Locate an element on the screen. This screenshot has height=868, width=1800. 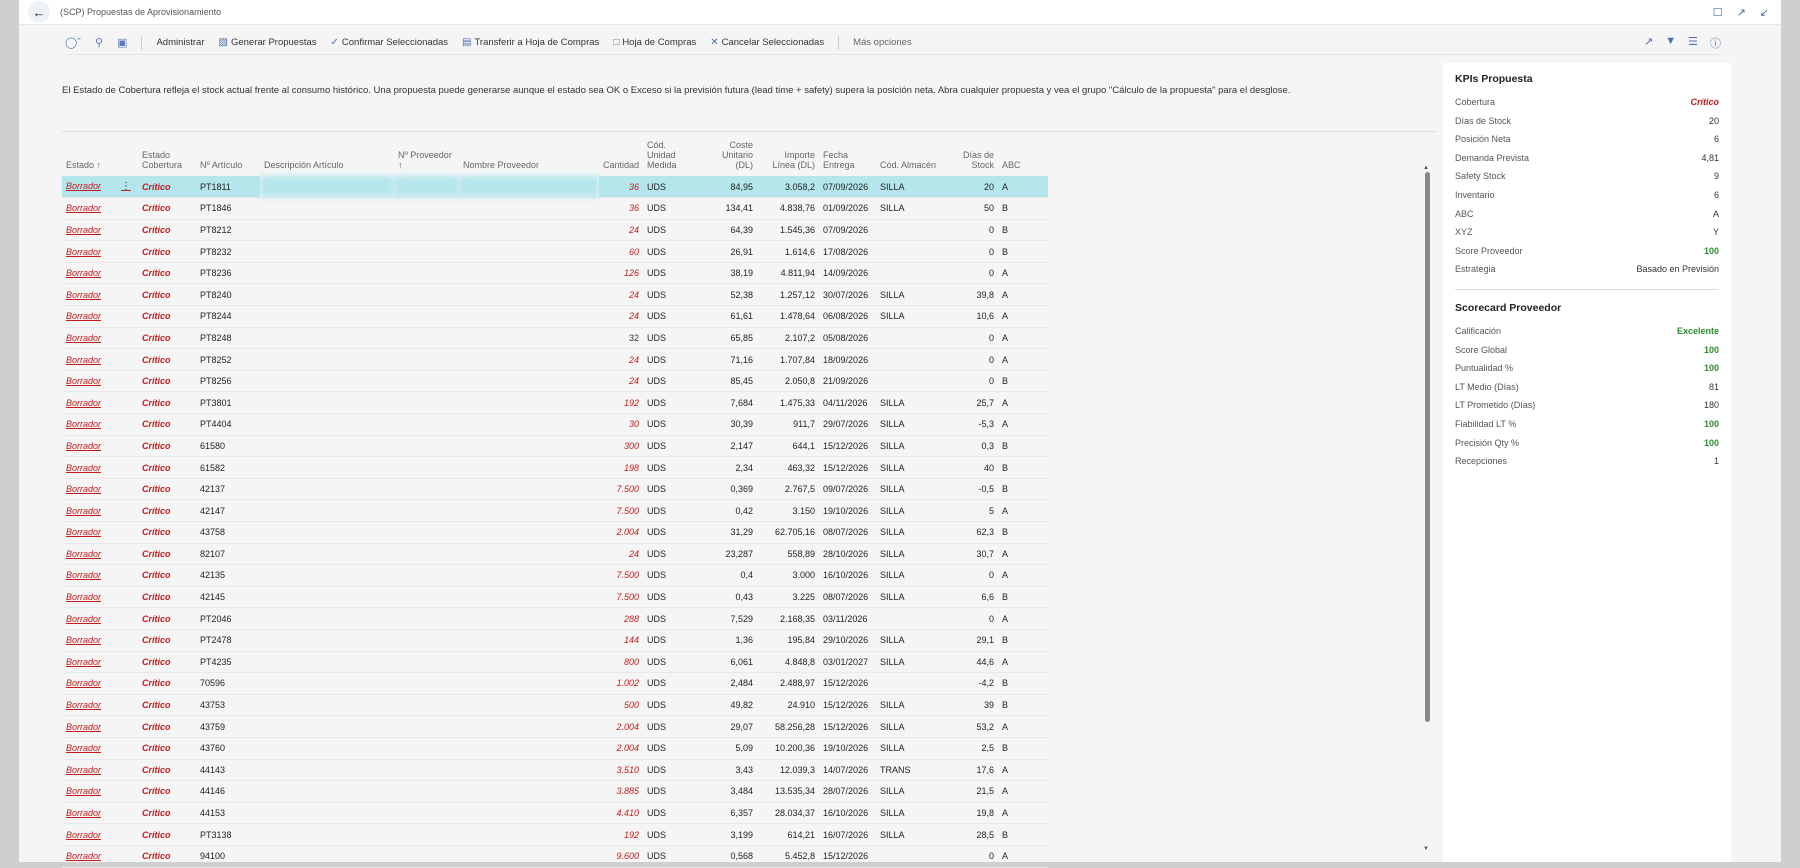
cantidad-cell: 500 is located at coordinates (621, 705).